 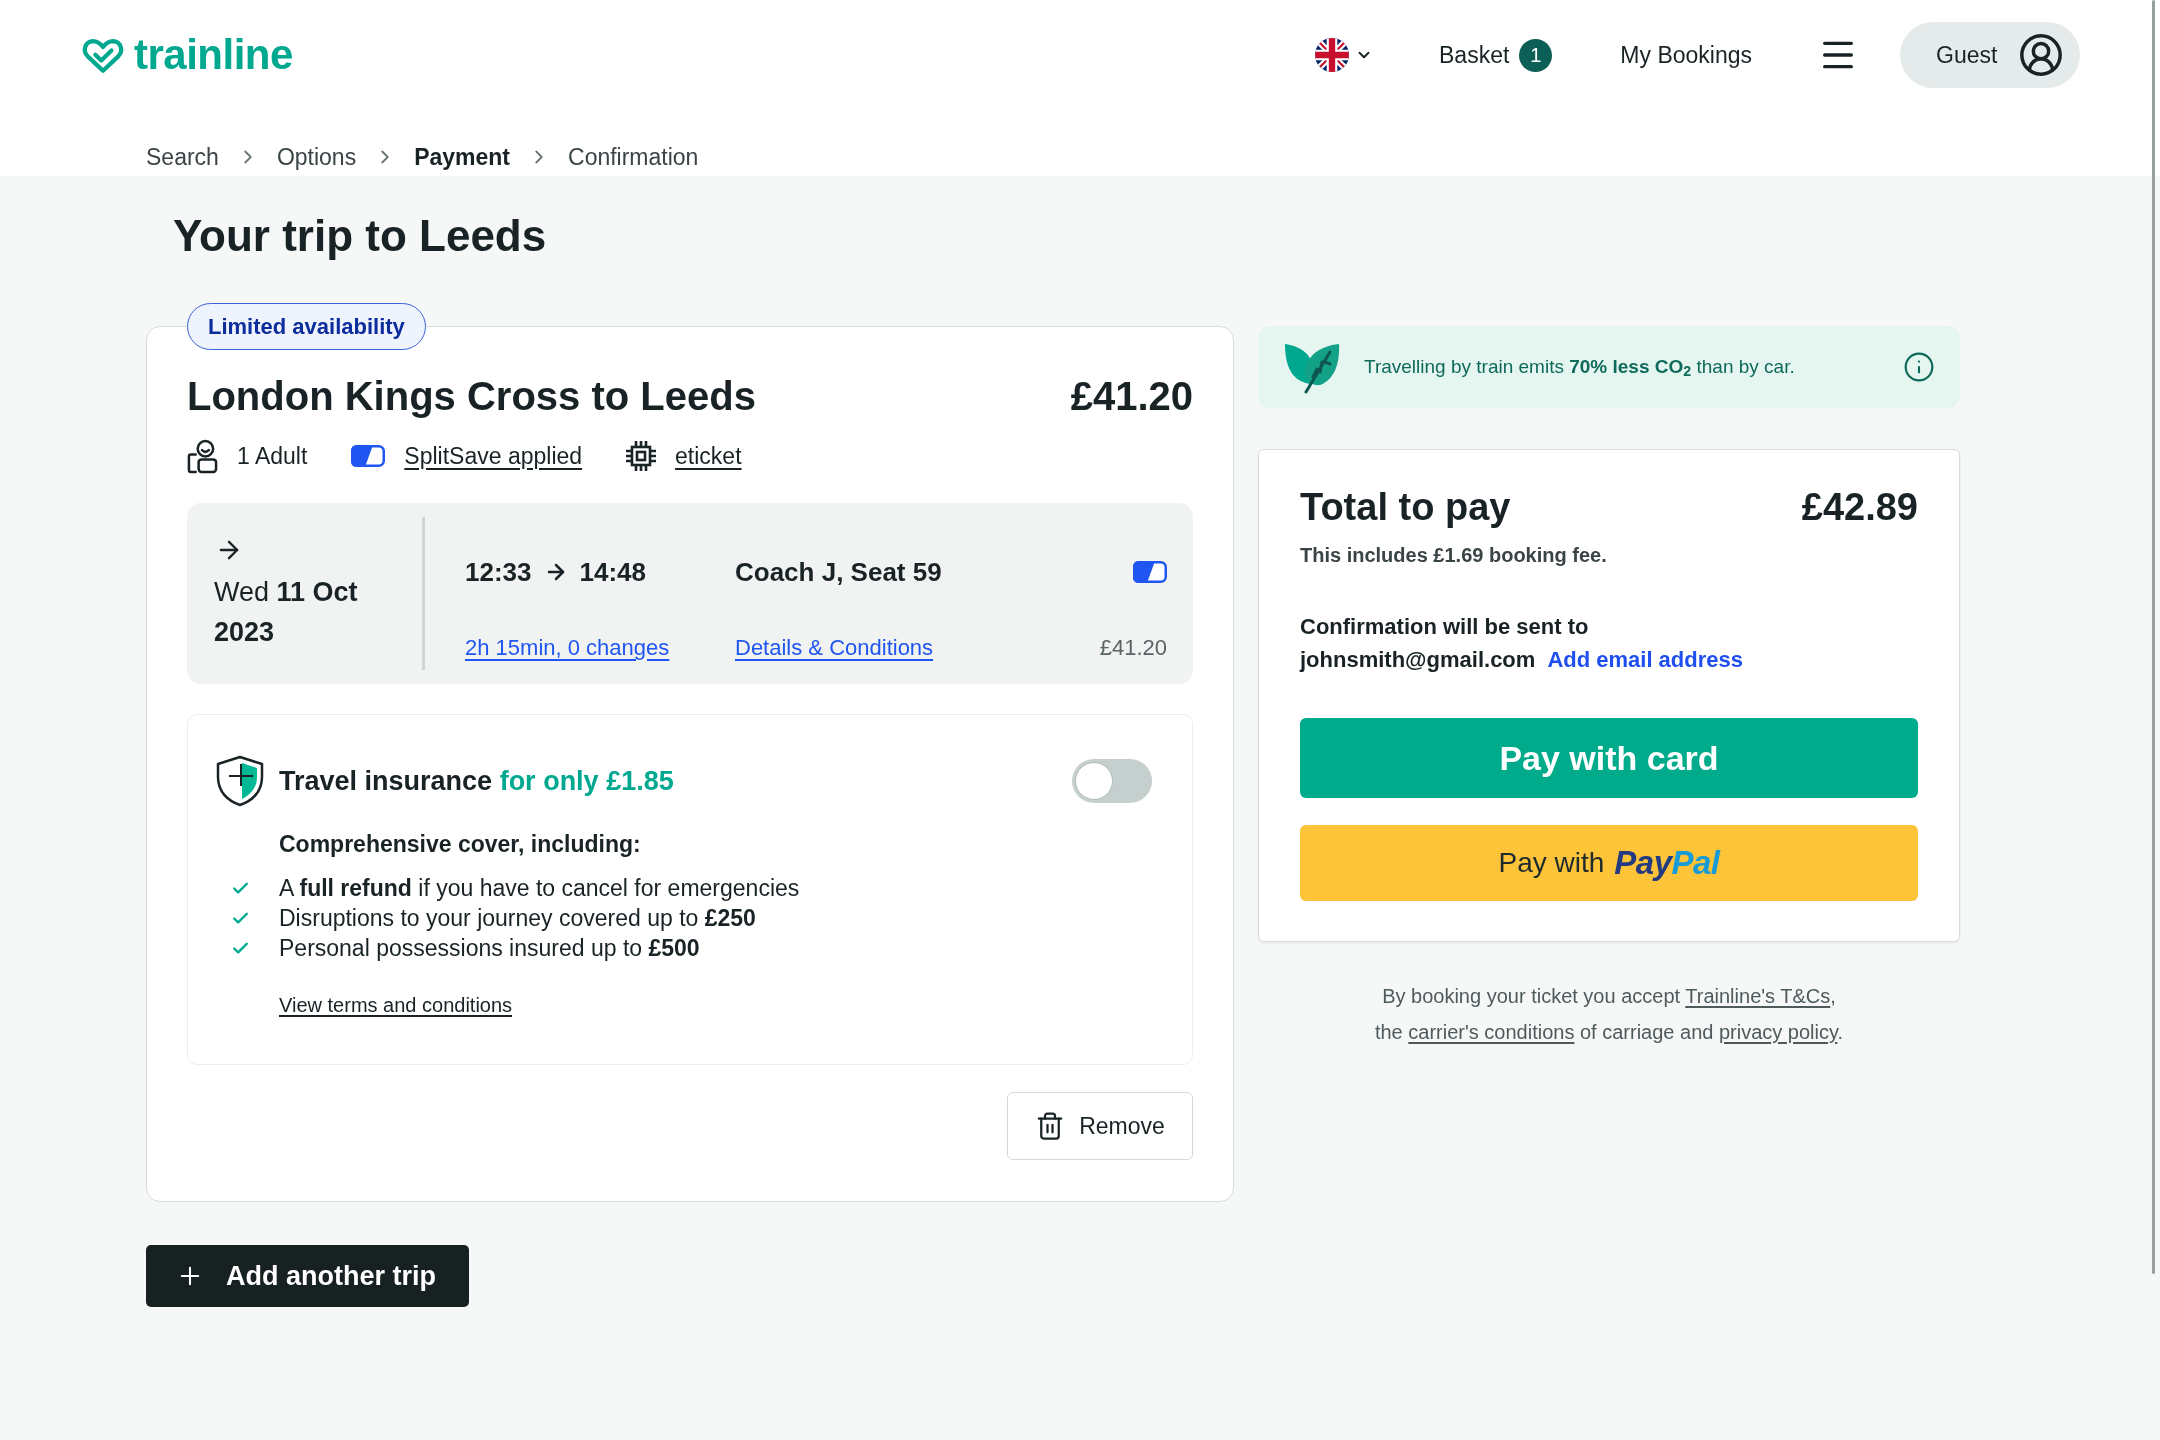 What do you see at coordinates (1919, 367) in the screenshot?
I see `info-icon` at bounding box center [1919, 367].